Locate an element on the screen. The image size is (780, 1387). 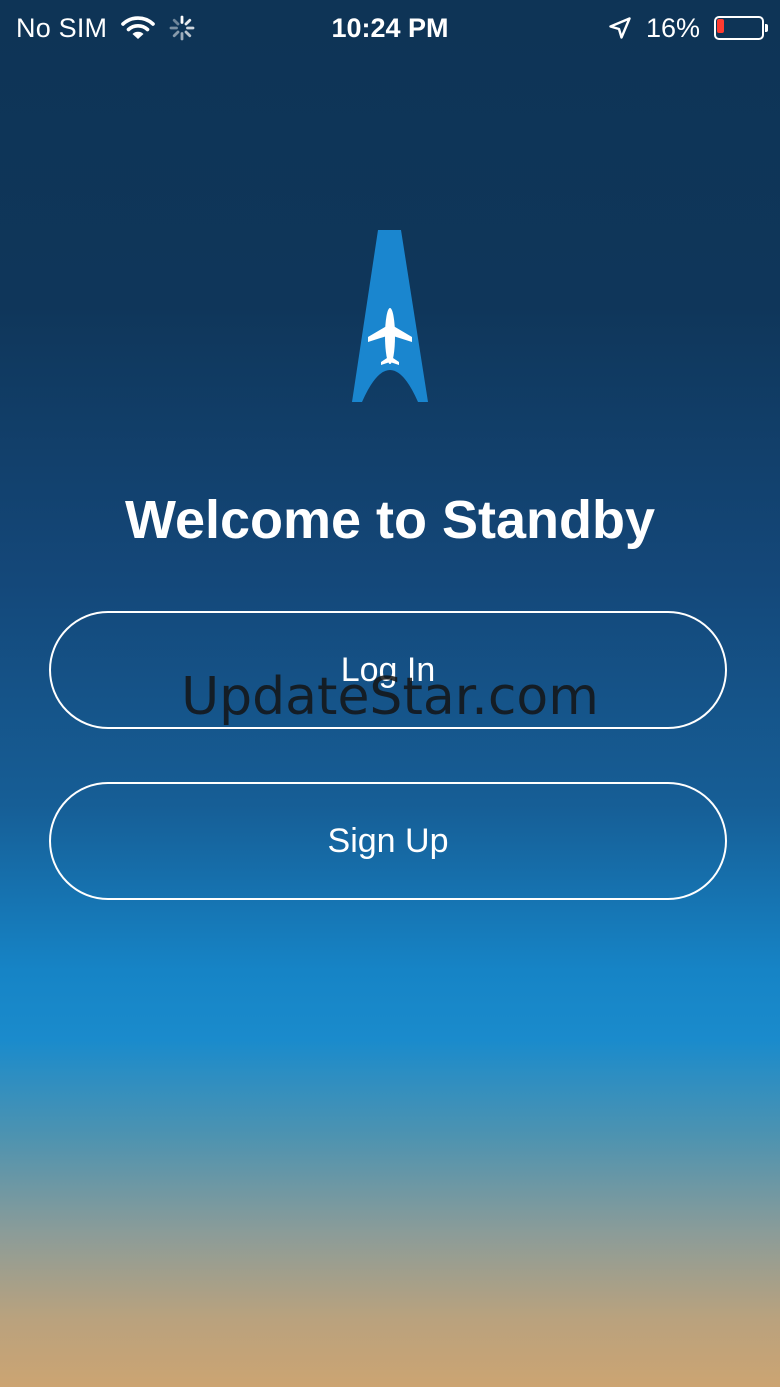
battery-icon is located at coordinates (741, 28).